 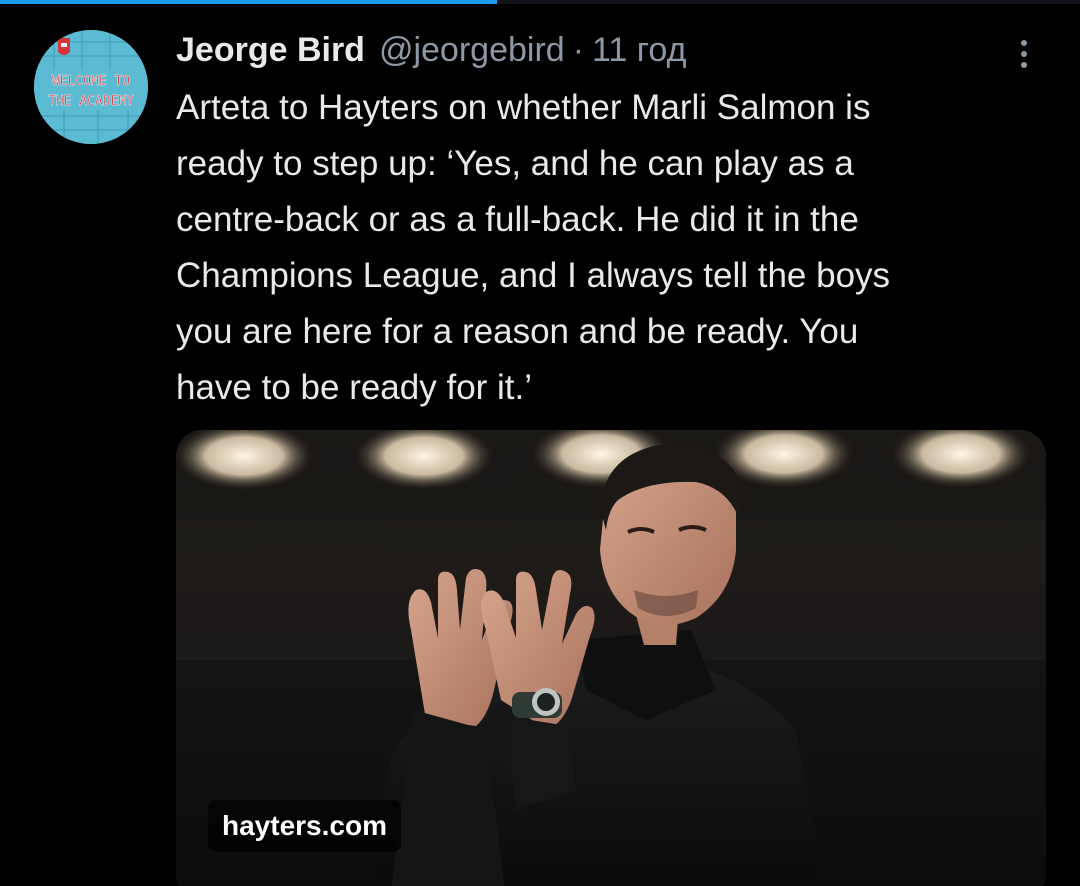 I want to click on tweet-header: Jeorge Bird @jeorgebird · 11 год, so click(x=431, y=50).